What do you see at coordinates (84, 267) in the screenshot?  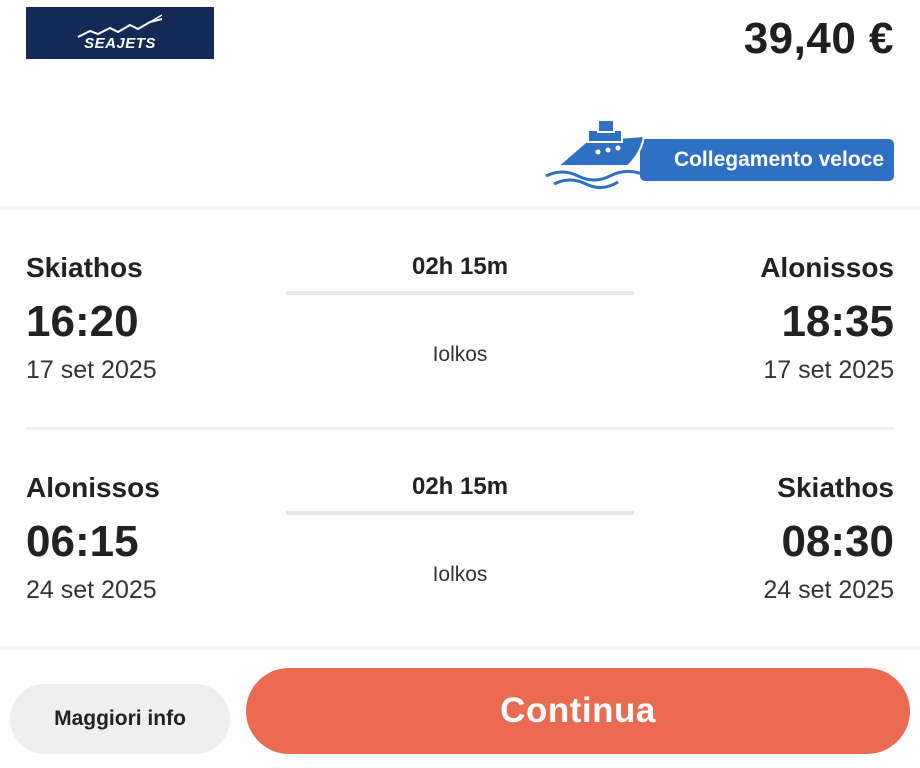 I see `departure-port: Skiathos` at bounding box center [84, 267].